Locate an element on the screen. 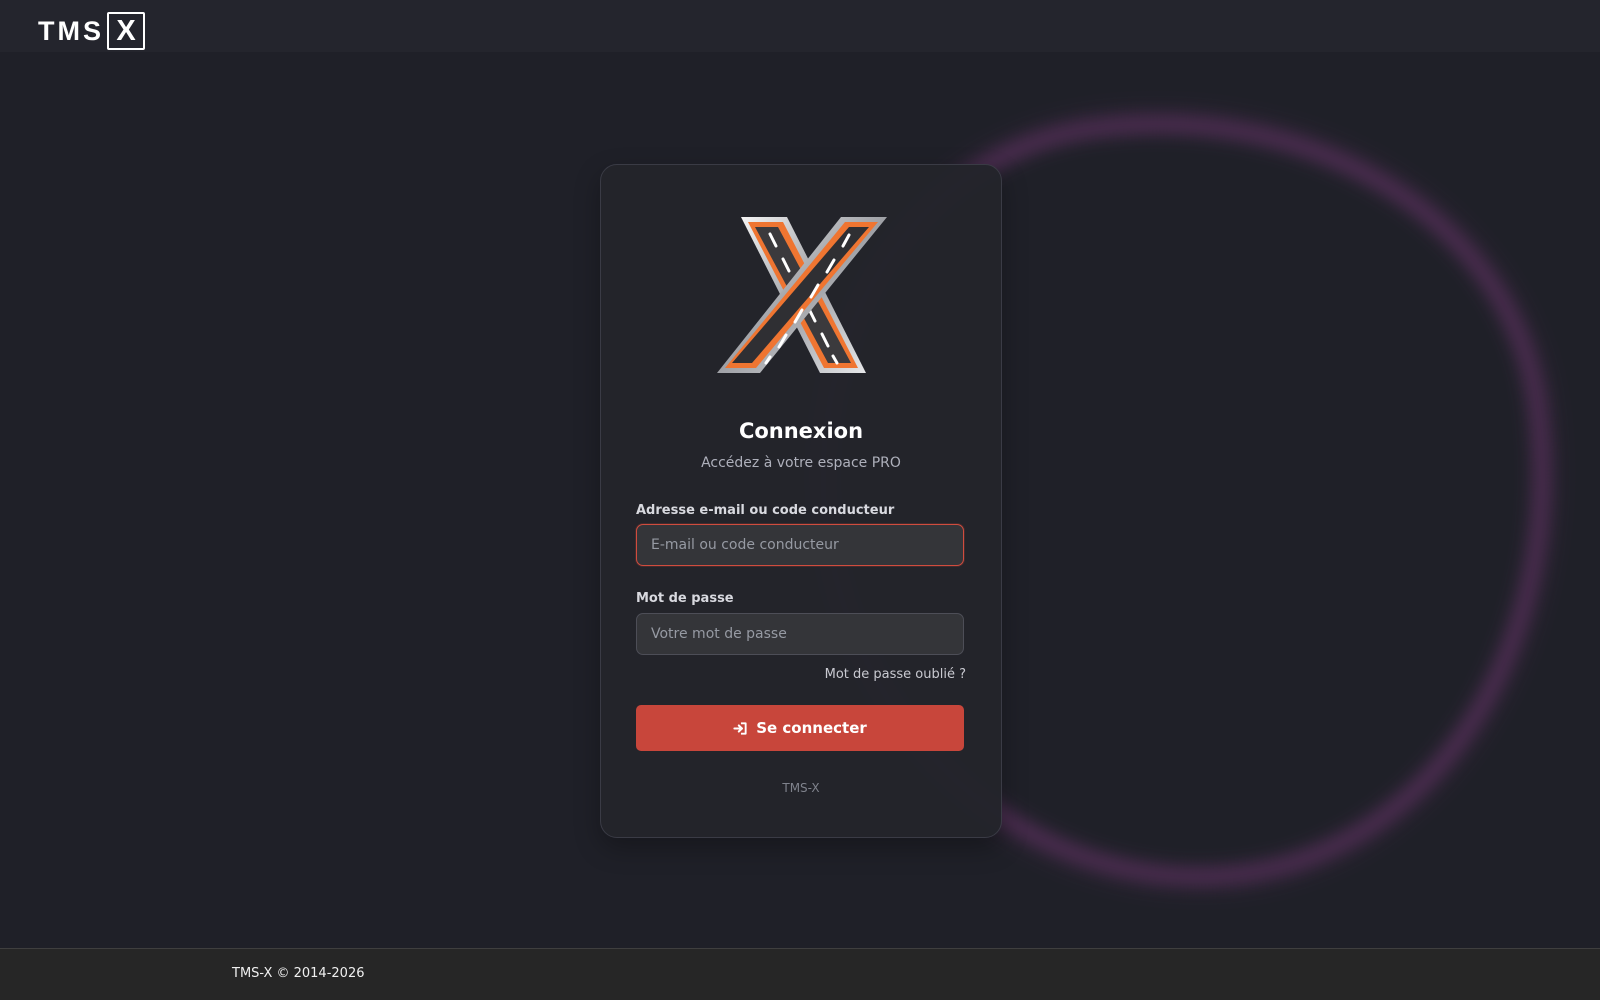  road-x-right-stroke is located at coordinates (802, 295).